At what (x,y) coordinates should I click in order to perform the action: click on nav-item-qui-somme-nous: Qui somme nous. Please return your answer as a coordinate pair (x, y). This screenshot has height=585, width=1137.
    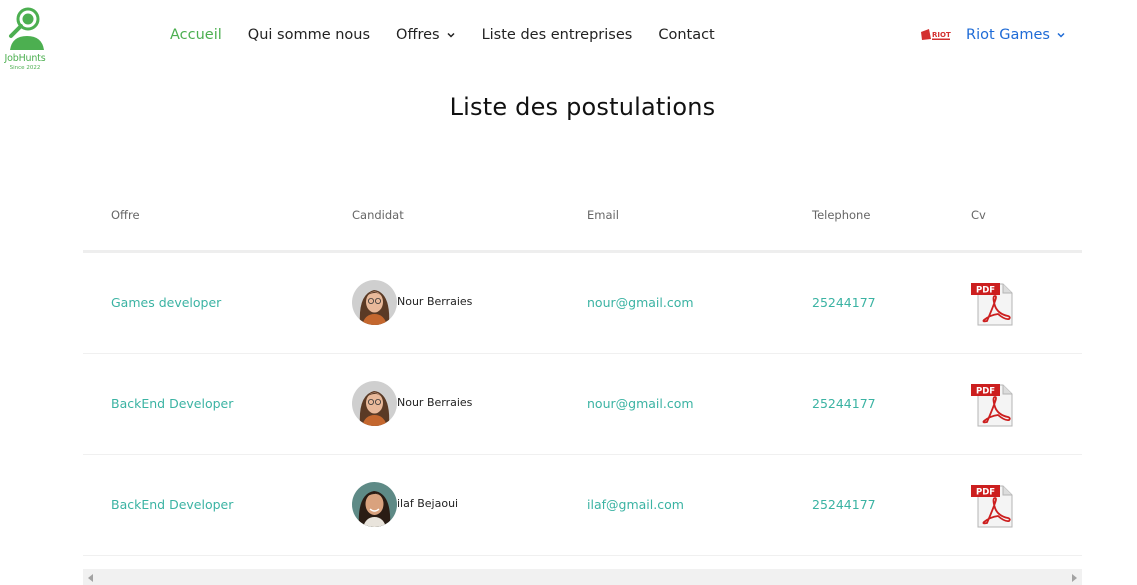
    Looking at the image, I should click on (309, 35).